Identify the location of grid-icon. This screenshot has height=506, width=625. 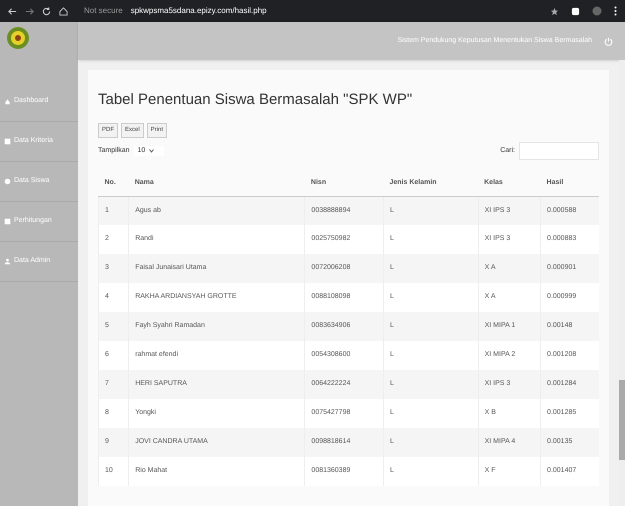
(7, 141).